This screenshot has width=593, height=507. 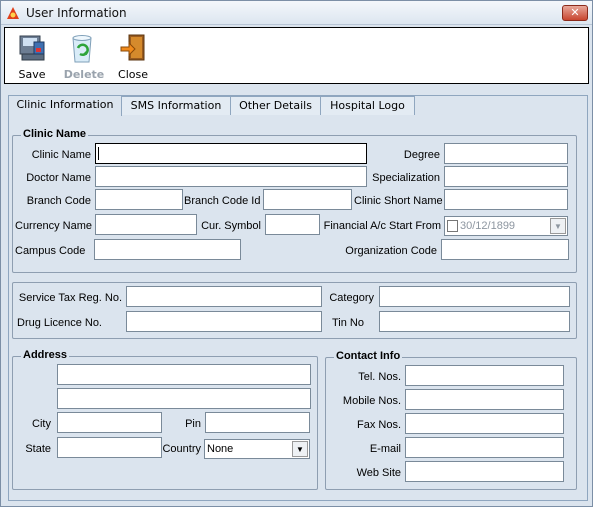 I want to click on mobile-nos-label: Mobile Nos., so click(x=371, y=401).